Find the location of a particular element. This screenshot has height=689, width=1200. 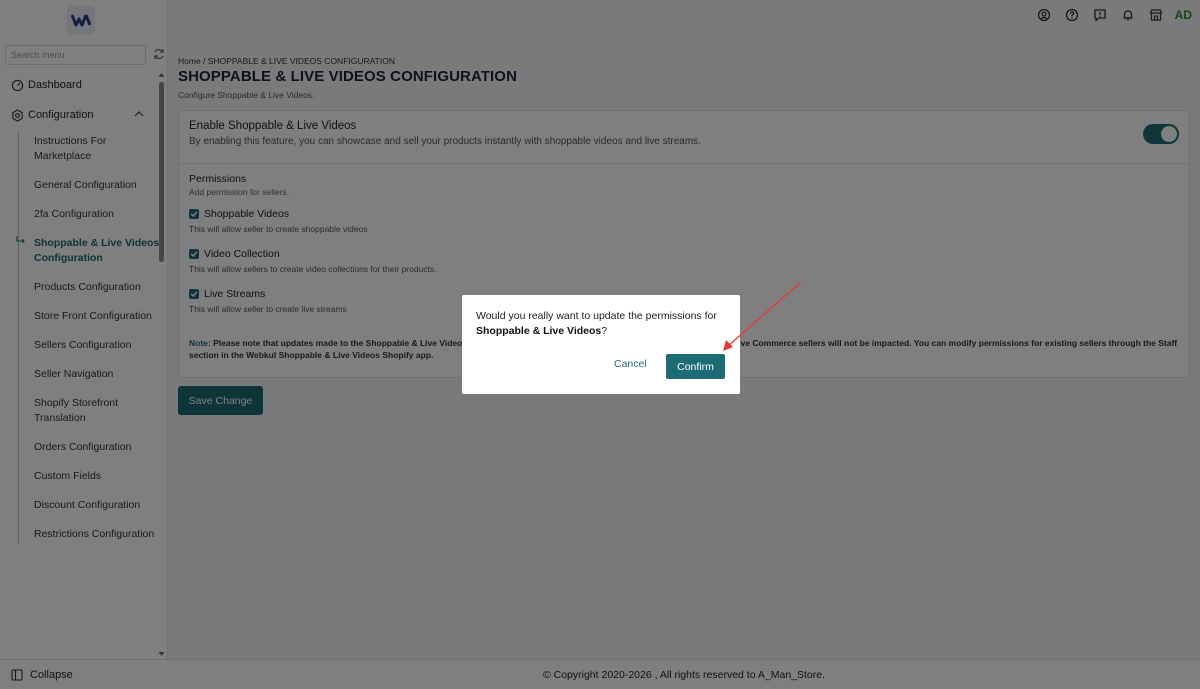

confirm-button: Confirm is located at coordinates (695, 366).